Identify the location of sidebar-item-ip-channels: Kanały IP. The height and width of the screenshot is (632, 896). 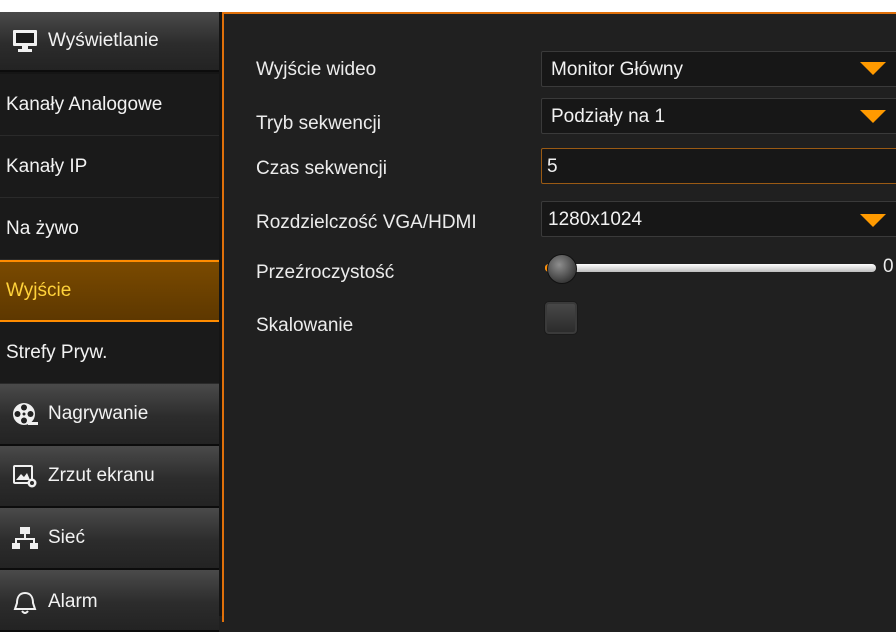
(109, 167).